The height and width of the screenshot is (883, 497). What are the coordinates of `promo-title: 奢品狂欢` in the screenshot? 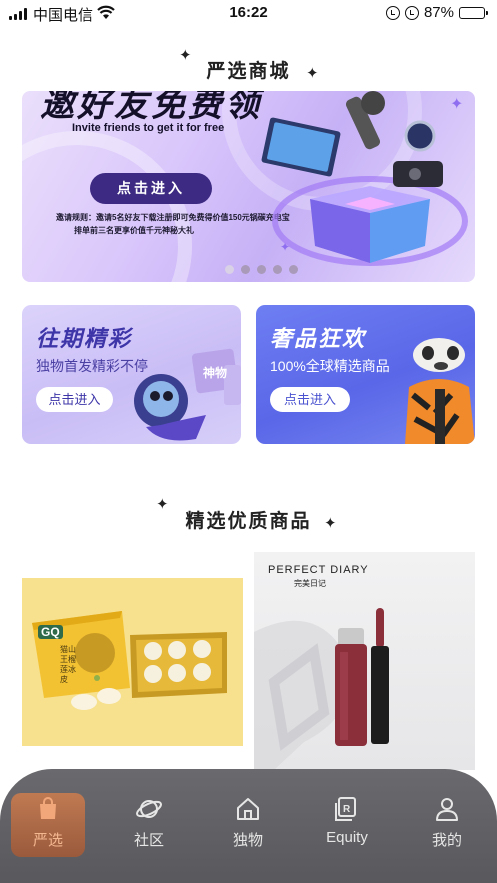 It's located at (318, 338).